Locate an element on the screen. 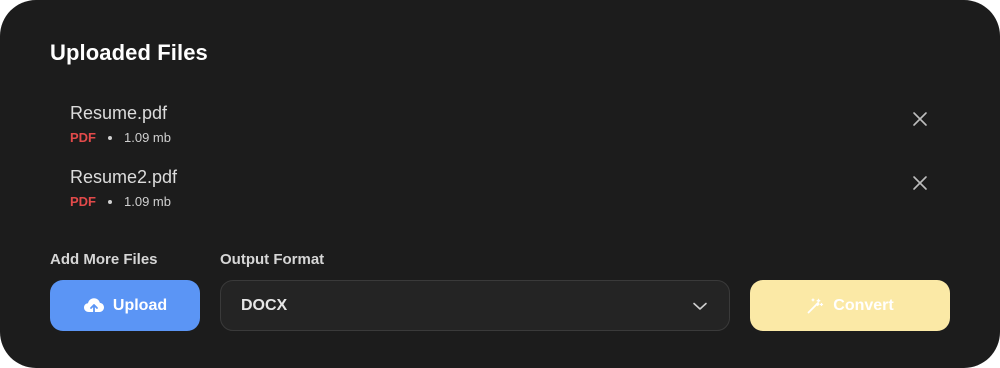 The image size is (1000, 368). add-more-files-label: Add More Files is located at coordinates (104, 259).